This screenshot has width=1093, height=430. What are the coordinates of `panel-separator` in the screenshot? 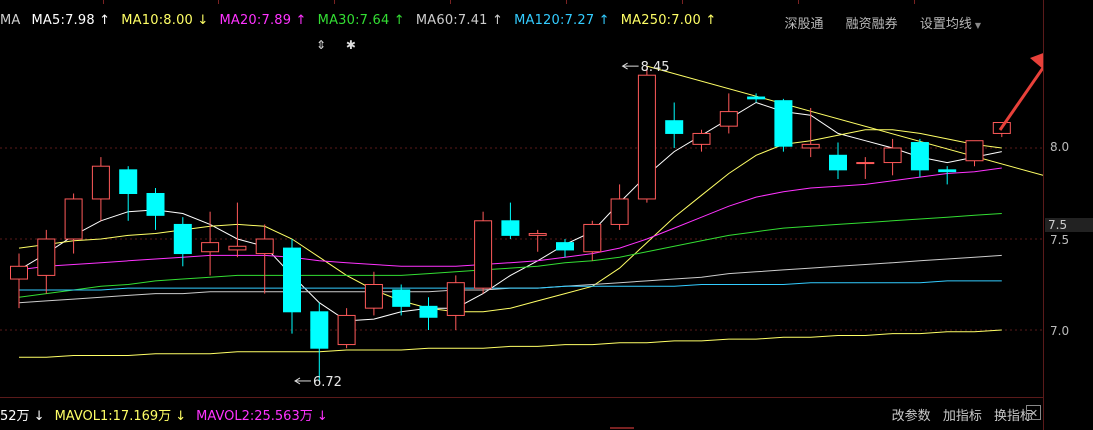 It's located at (521, 397).